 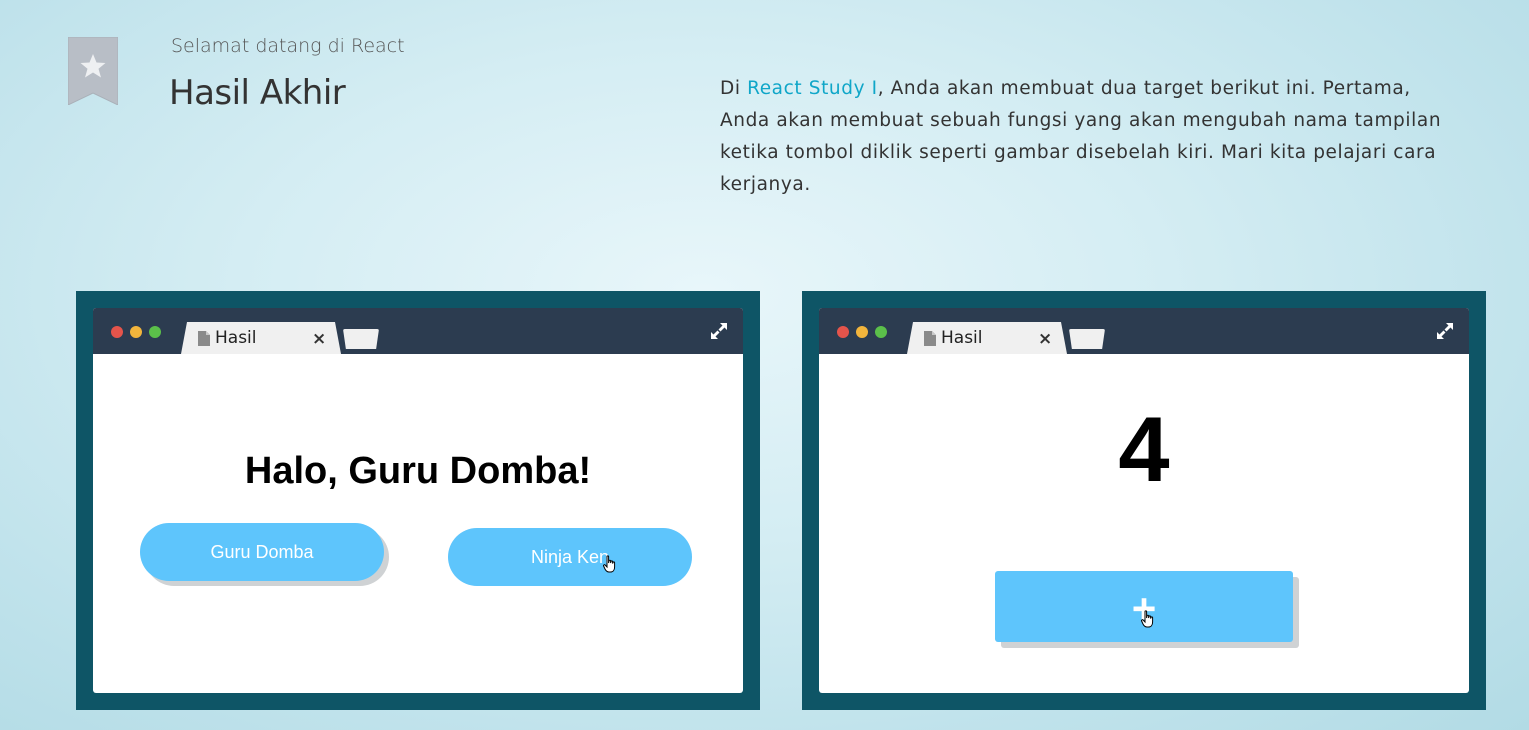 I want to click on ninja-ken-label: Ninja Ken, so click(x=570, y=556).